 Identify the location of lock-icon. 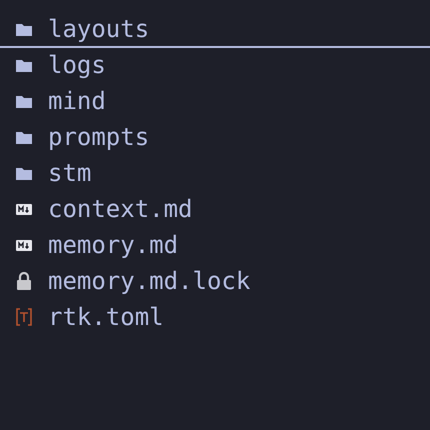
(24, 281).